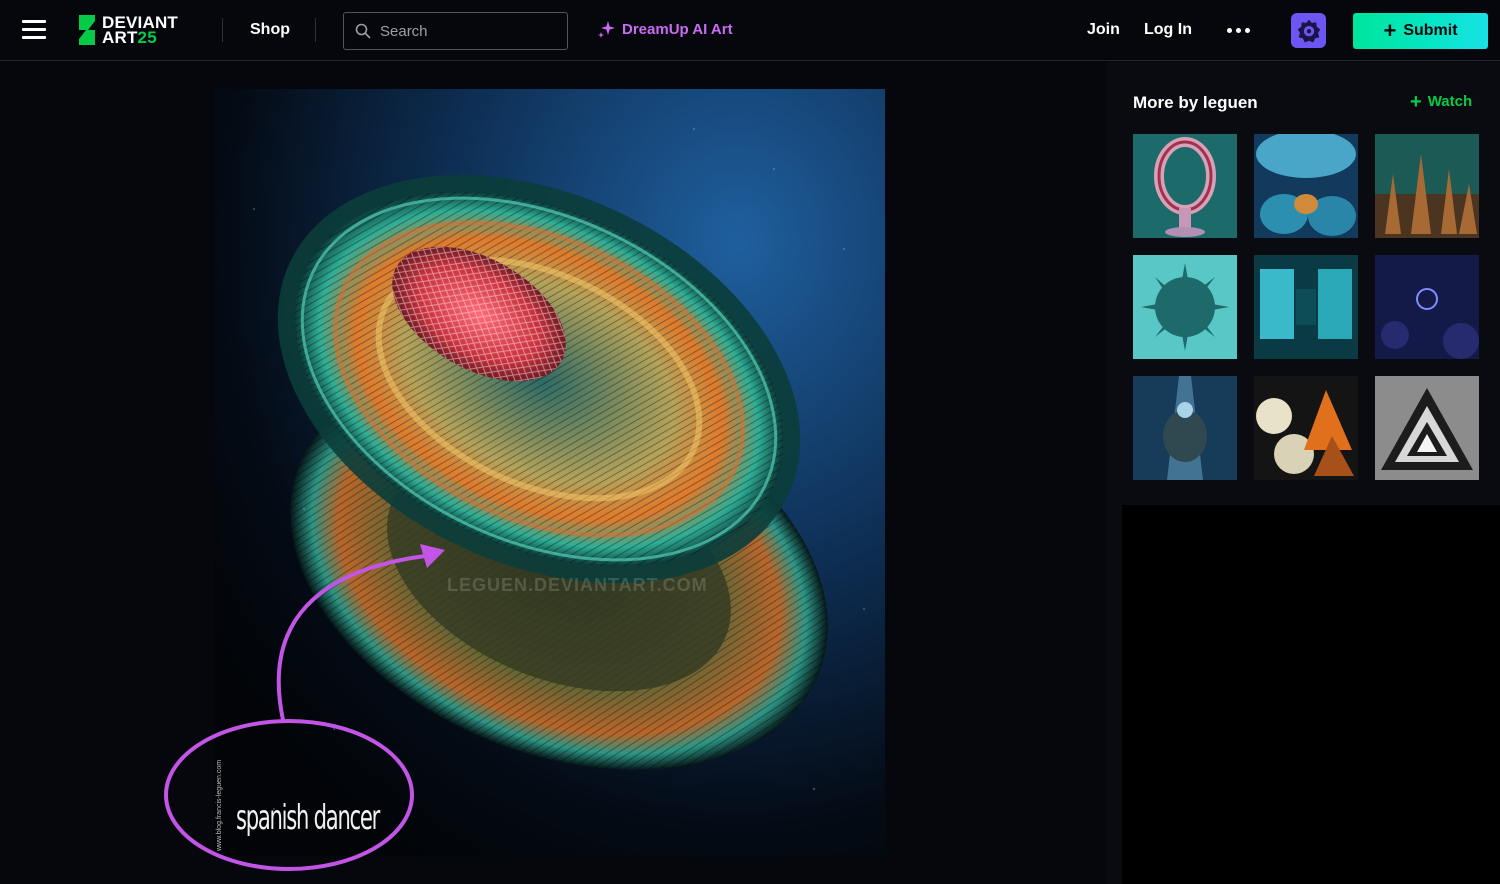  Describe the element at coordinates (577, 585) in the screenshot. I see `artwork-watermark: LEGUEN.DEVIANTART.COM` at that location.